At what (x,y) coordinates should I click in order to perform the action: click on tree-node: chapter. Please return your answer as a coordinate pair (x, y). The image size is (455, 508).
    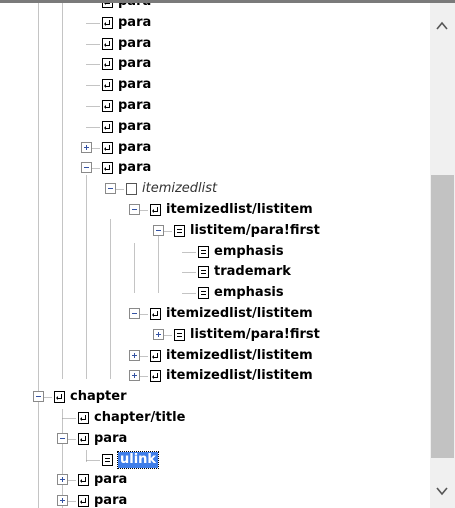
    Looking at the image, I should click on (215, 397).